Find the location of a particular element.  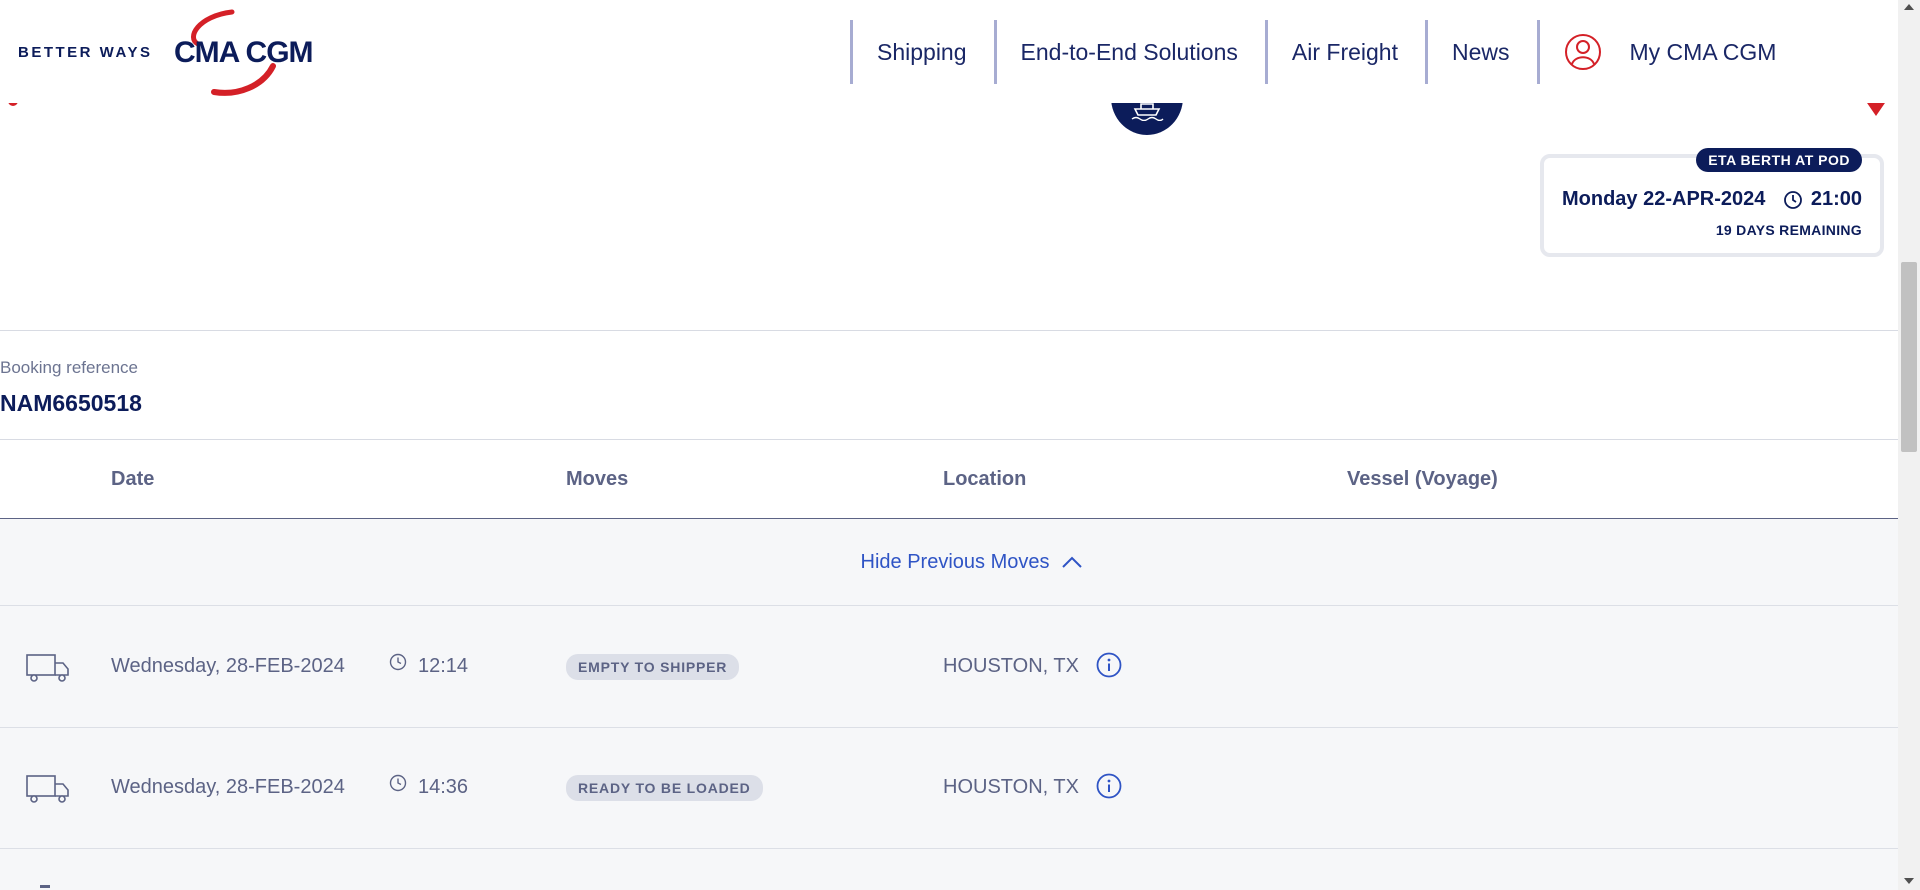

truck-icon-partial is located at coordinates (45, 886).